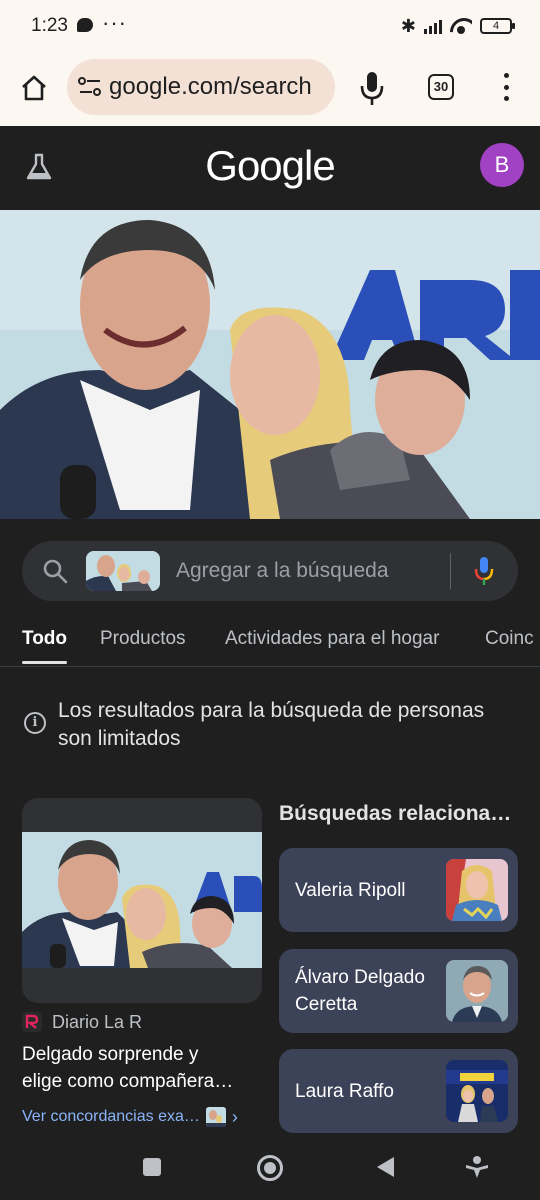  I want to click on status-time: 1:23, so click(49, 25).